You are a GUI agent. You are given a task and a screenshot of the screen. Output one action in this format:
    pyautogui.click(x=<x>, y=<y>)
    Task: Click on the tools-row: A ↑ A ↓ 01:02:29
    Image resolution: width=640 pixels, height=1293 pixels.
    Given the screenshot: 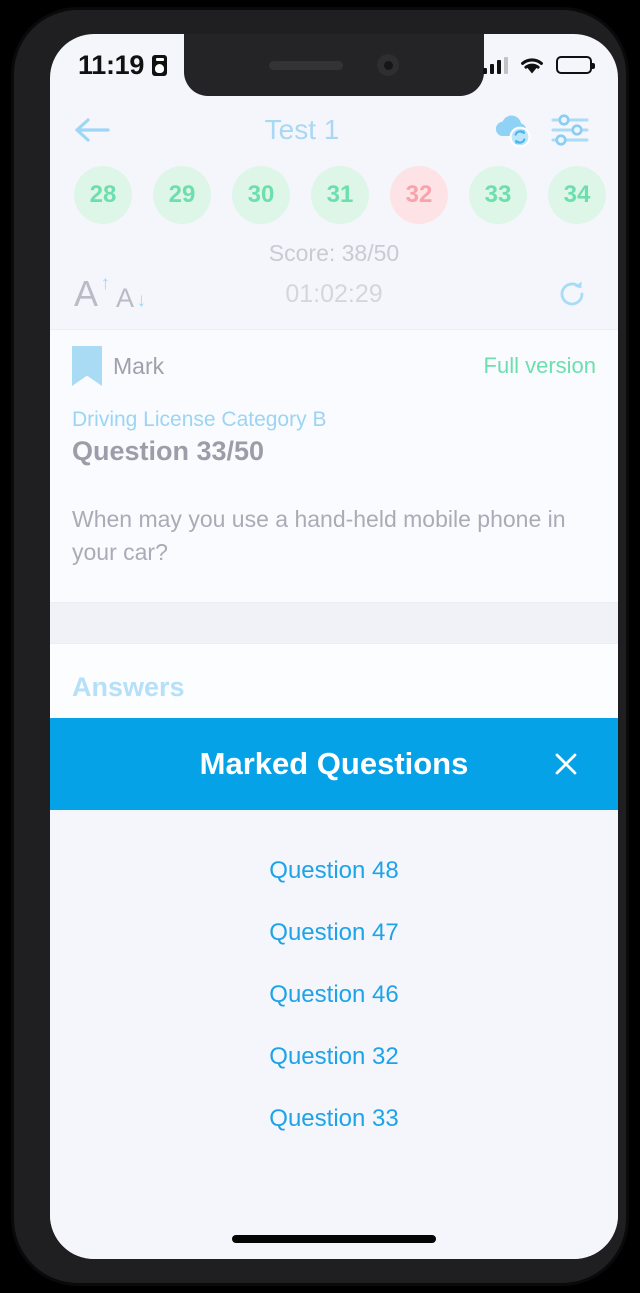 What is the action you would take?
    pyautogui.click(x=334, y=300)
    